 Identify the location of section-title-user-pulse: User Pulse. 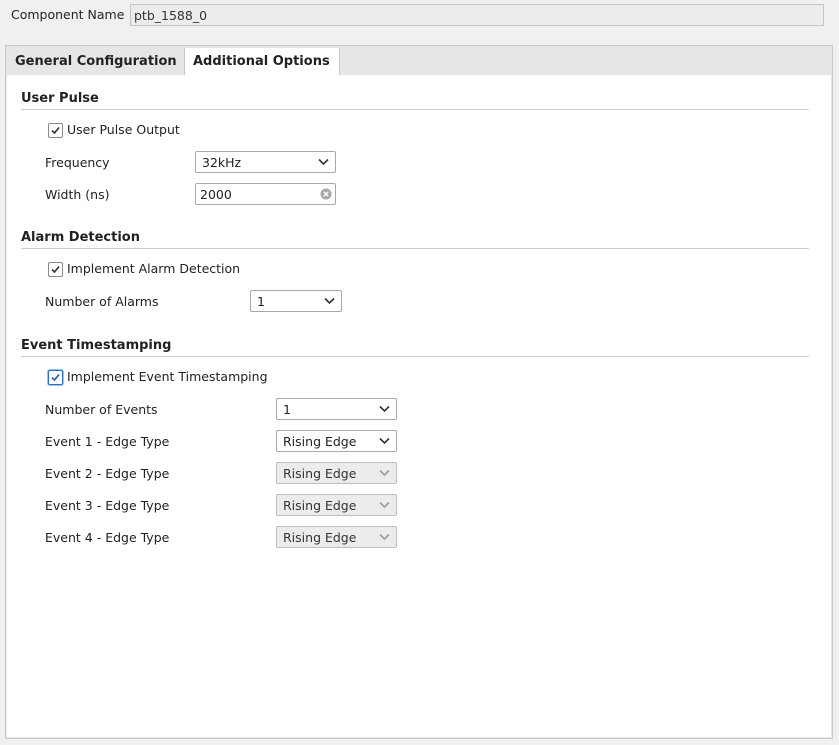
(60, 98).